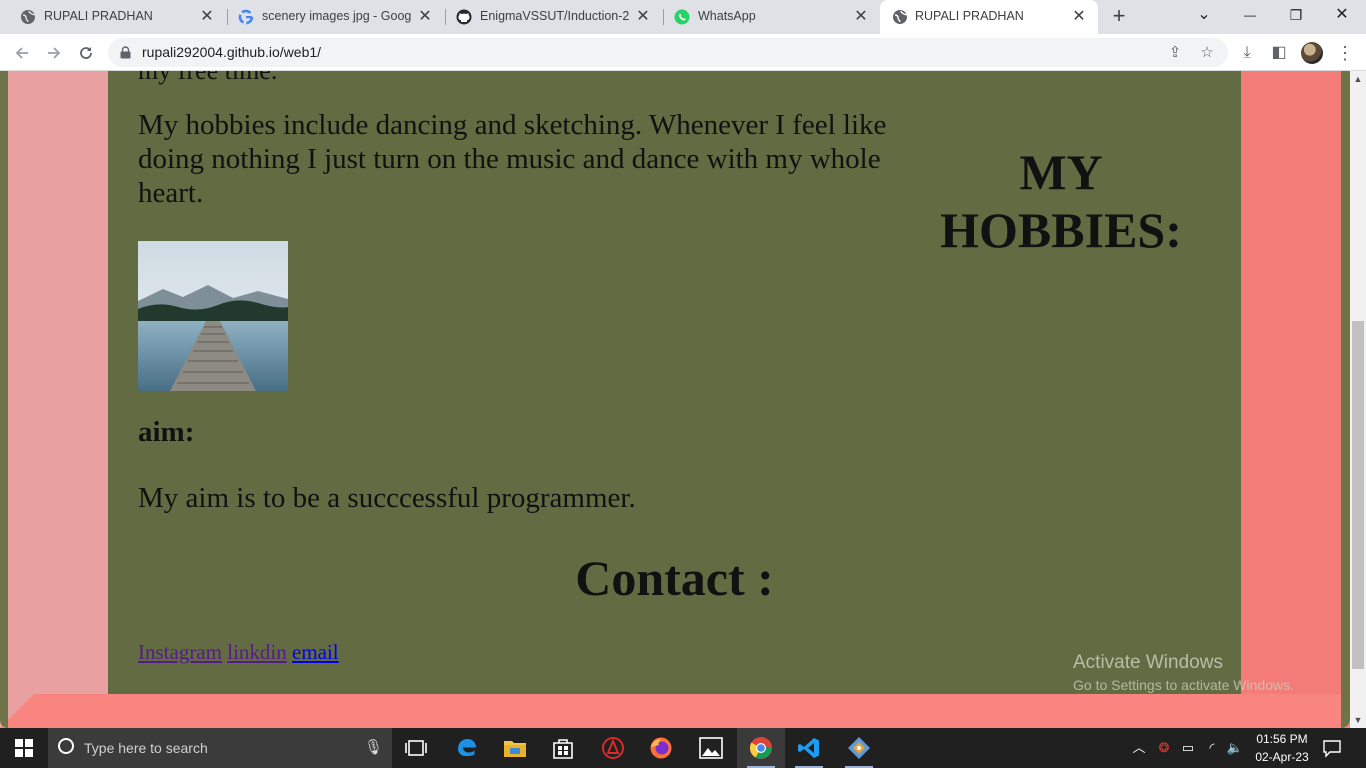  What do you see at coordinates (1282, 757) in the screenshot?
I see `clock-date: 02-Apr-23` at bounding box center [1282, 757].